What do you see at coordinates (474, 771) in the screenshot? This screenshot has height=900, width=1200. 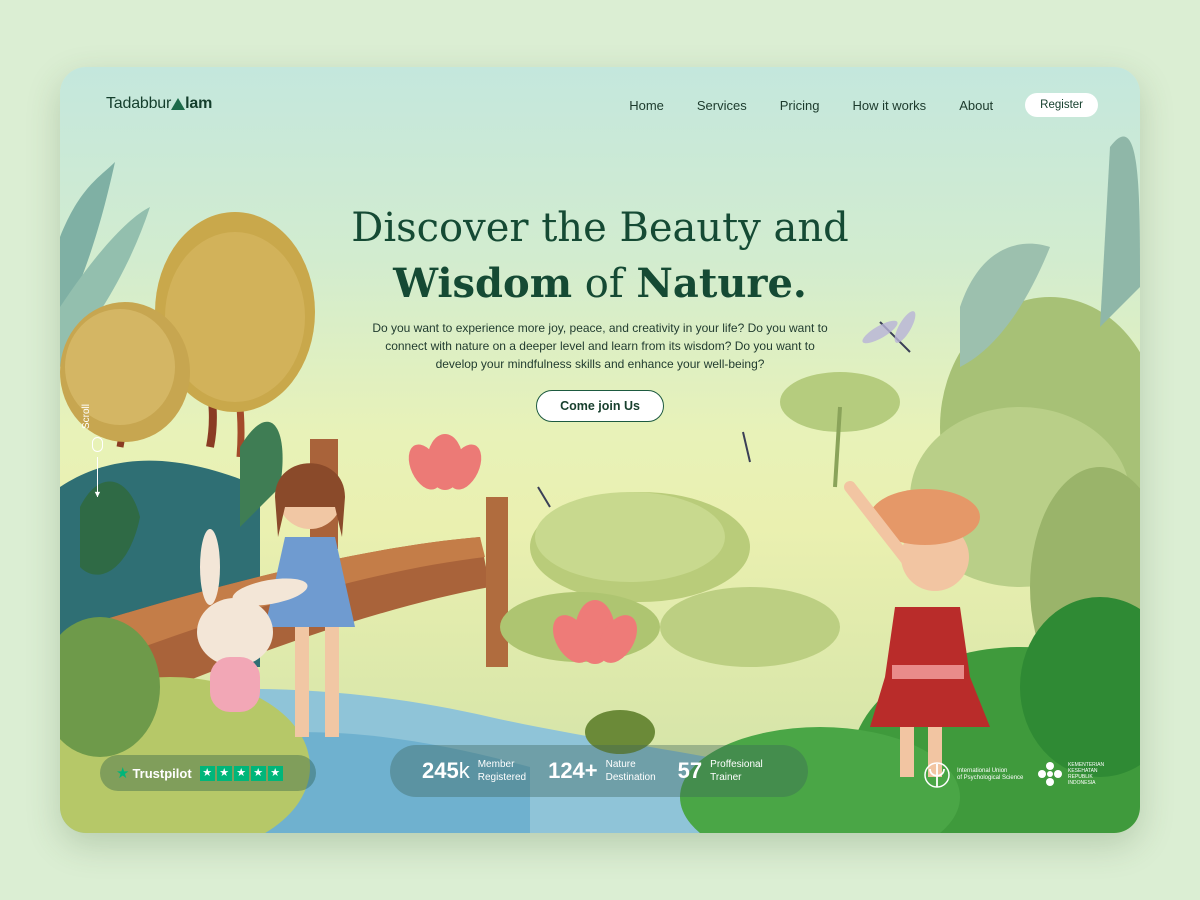 I see `stat-members: 245k Member Registered` at bounding box center [474, 771].